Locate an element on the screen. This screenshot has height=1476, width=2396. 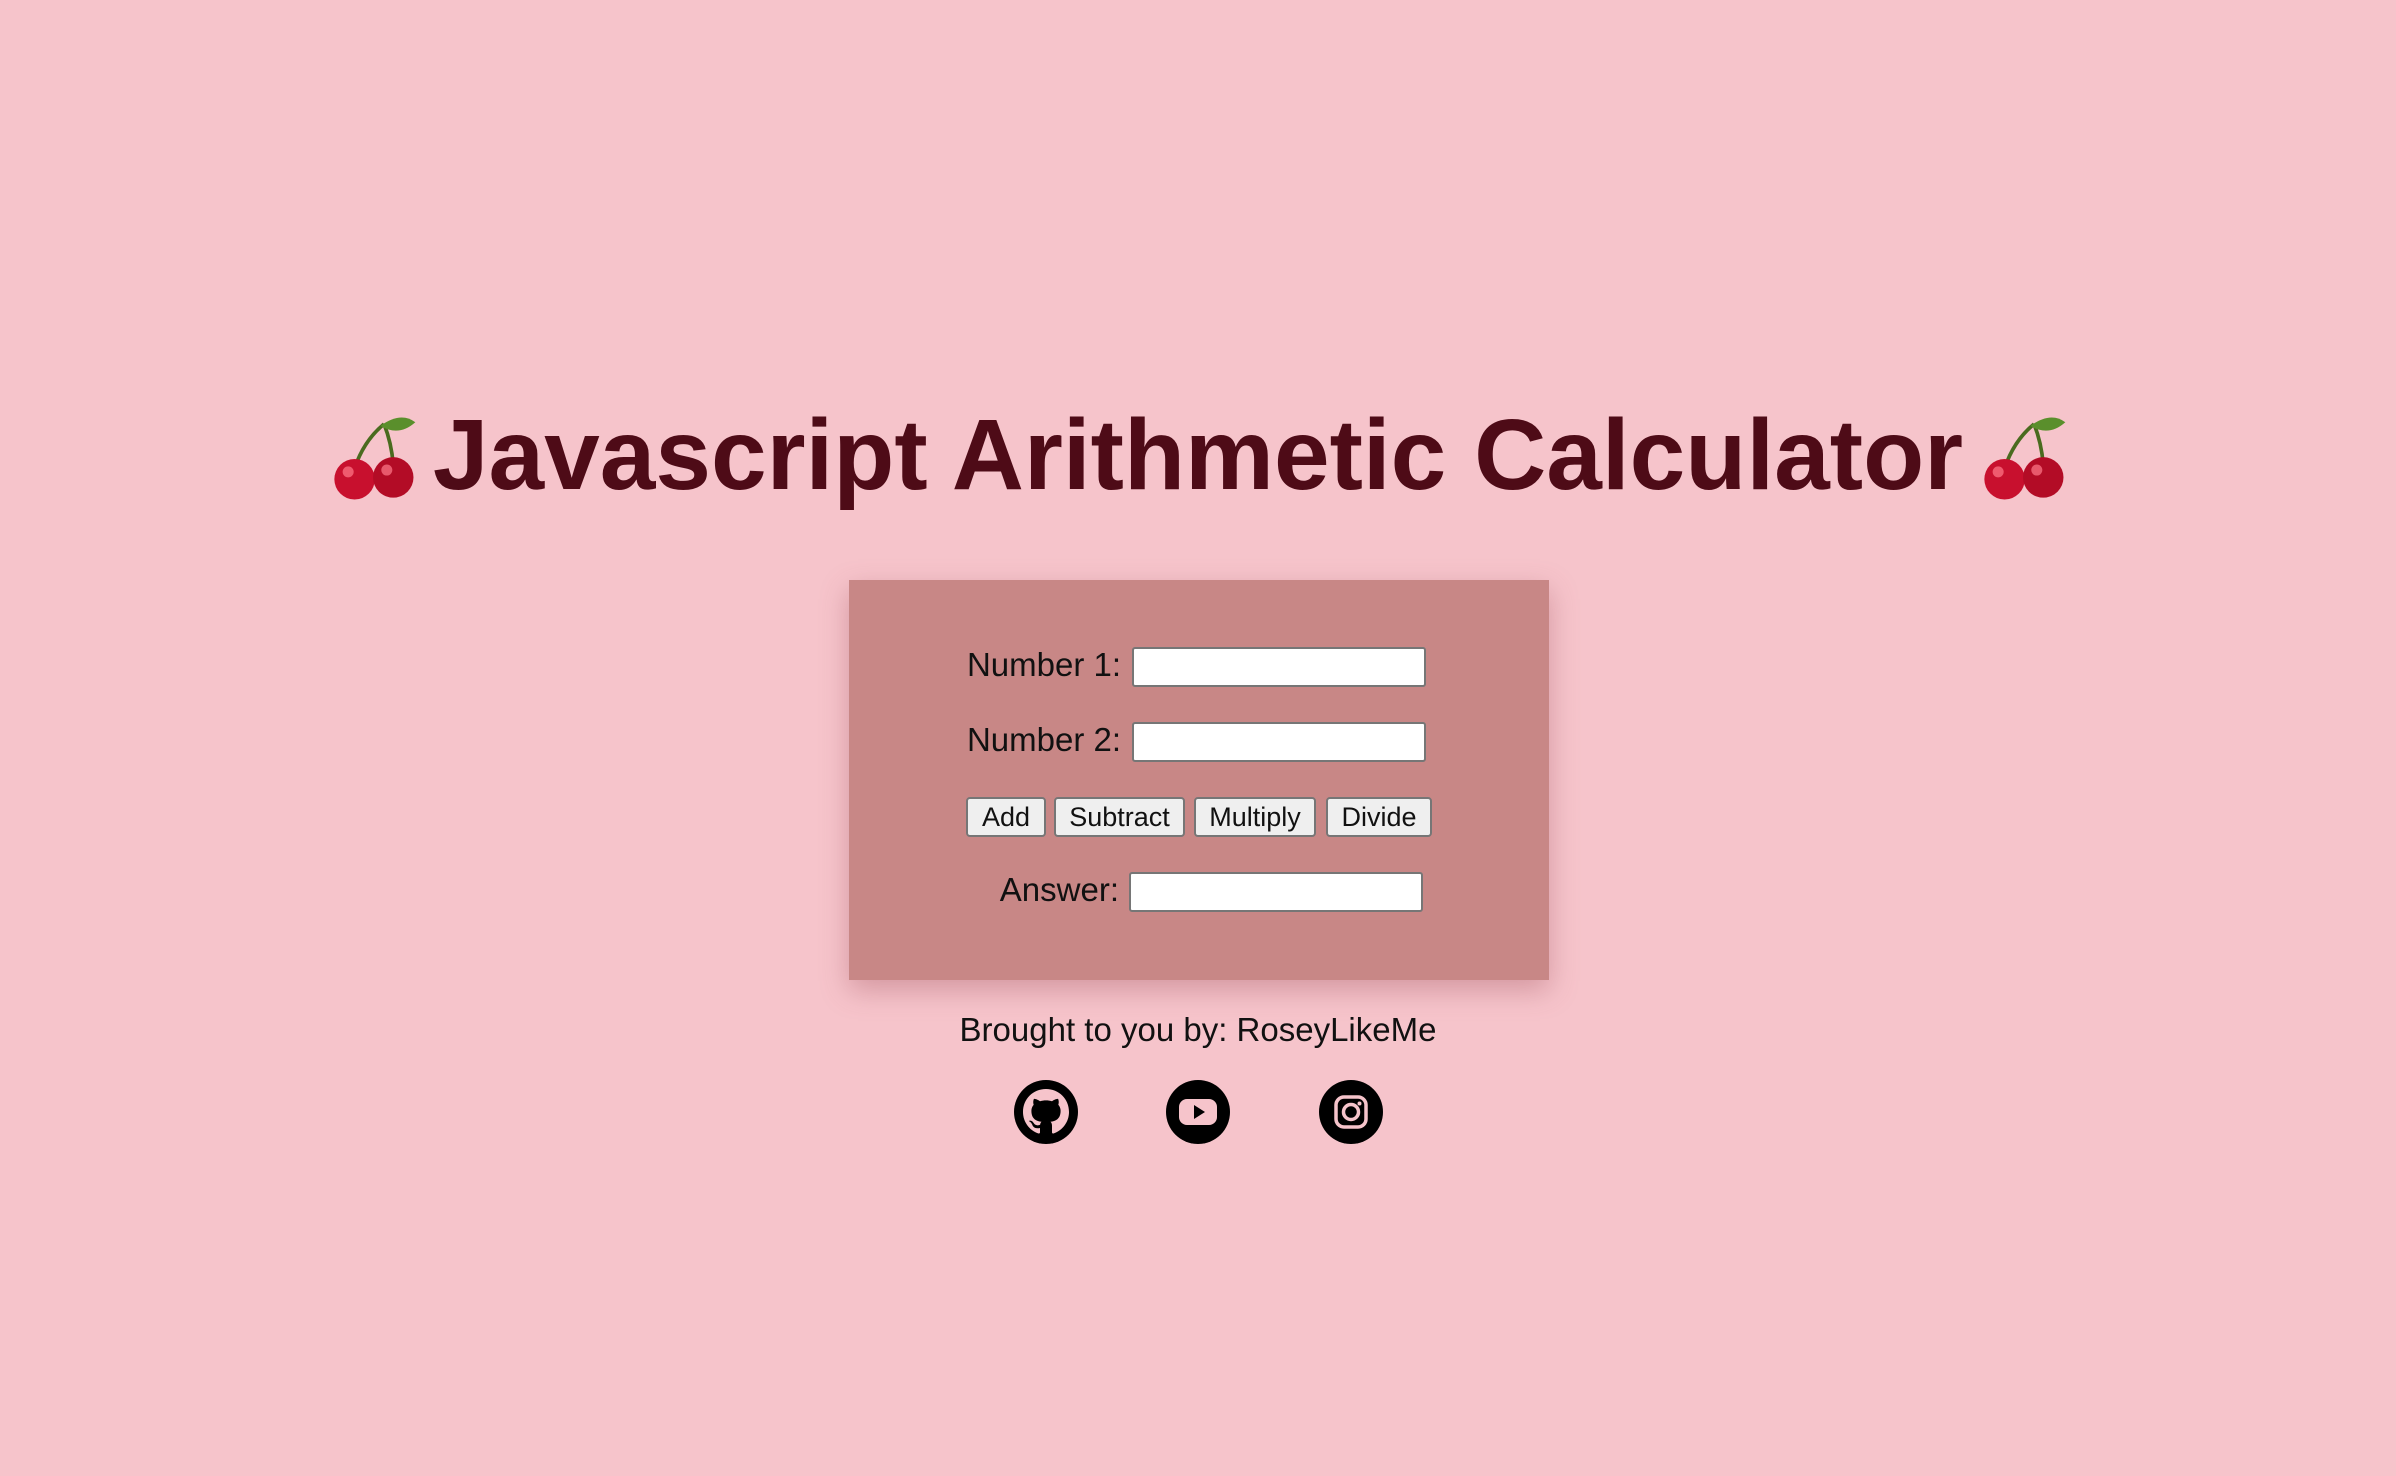
number1-input is located at coordinates (1279, 667).